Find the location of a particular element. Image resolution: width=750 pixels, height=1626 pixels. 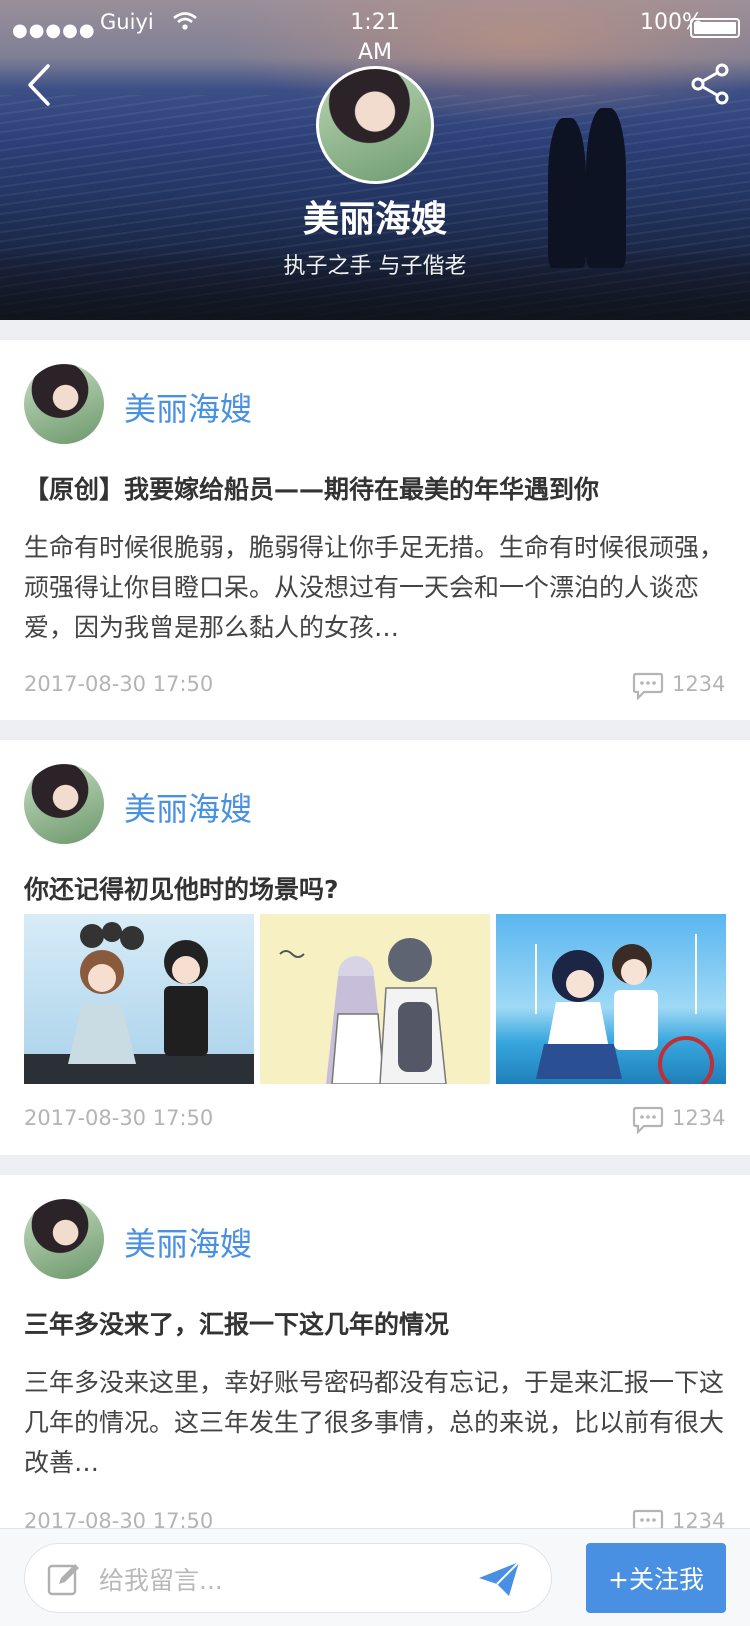

post-title: 【原创】我要嫁给船员——期待在最美的年华遇到你 is located at coordinates (374, 488).